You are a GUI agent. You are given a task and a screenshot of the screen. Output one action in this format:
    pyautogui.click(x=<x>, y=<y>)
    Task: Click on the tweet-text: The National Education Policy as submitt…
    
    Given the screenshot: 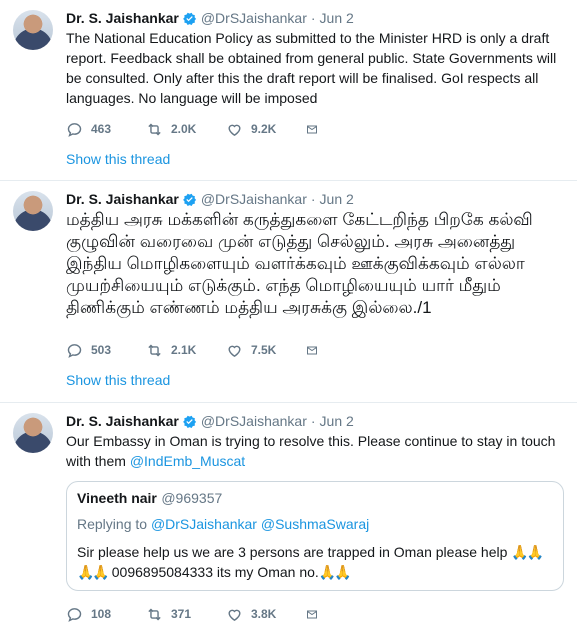 What is the action you would take?
    pyautogui.click(x=311, y=68)
    